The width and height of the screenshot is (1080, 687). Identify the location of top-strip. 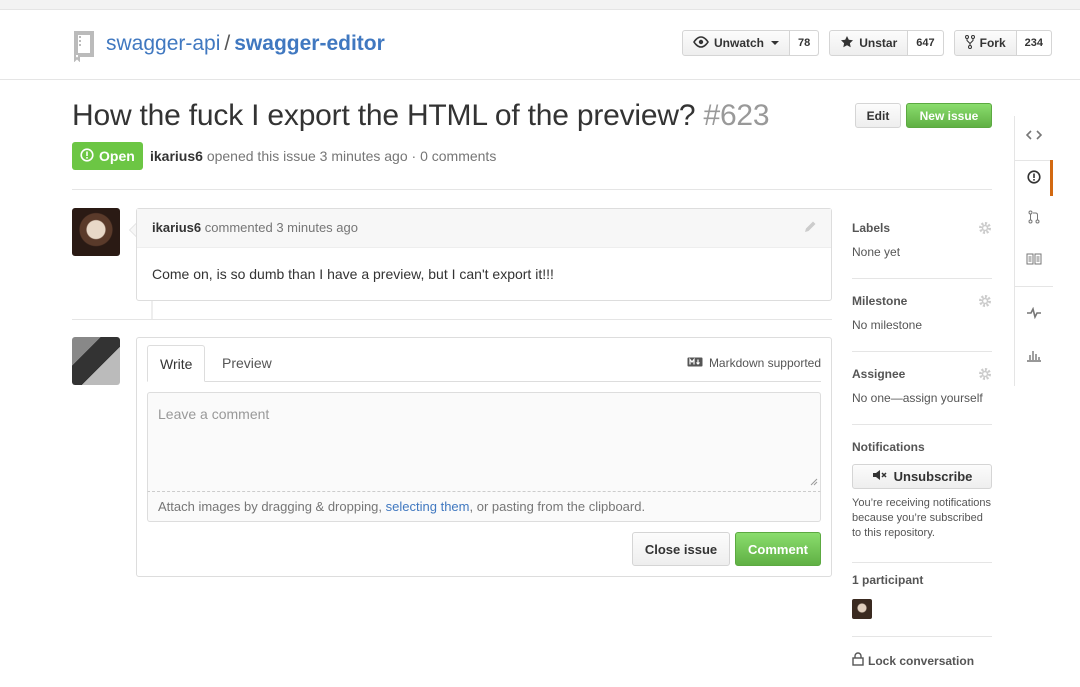
(540, 5).